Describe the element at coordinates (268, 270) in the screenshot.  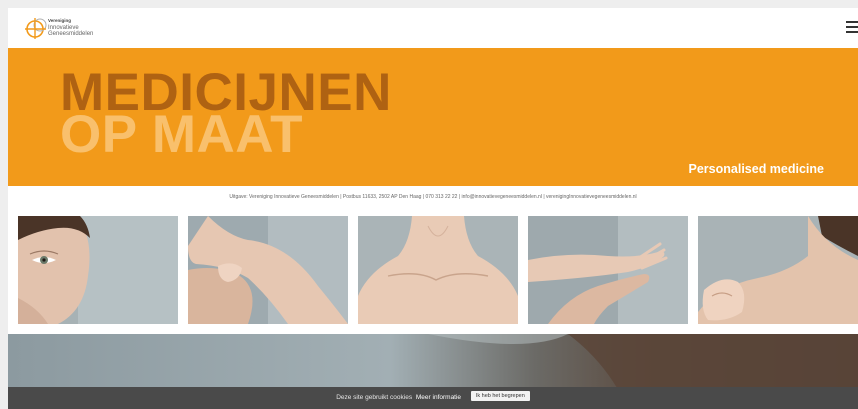
I see `arm-photo` at that location.